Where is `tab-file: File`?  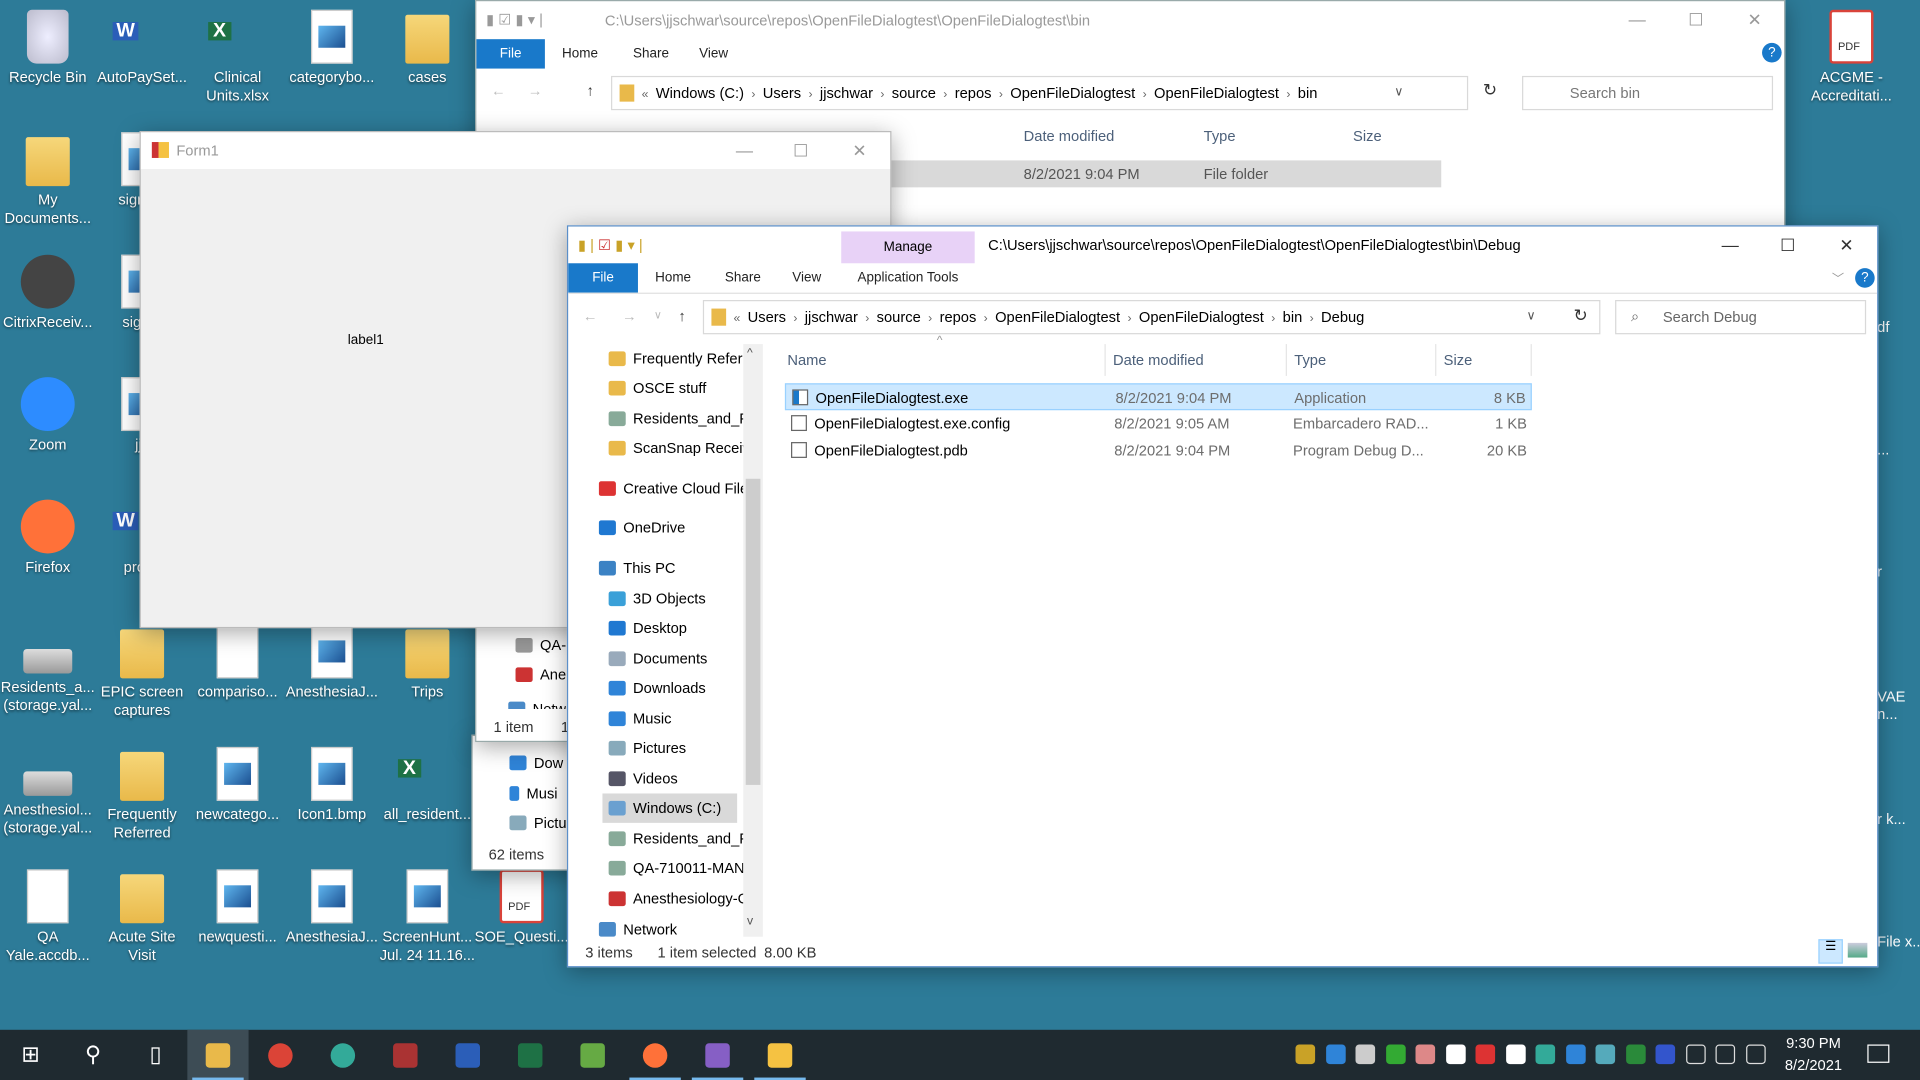
tab-file: File is located at coordinates (510, 54).